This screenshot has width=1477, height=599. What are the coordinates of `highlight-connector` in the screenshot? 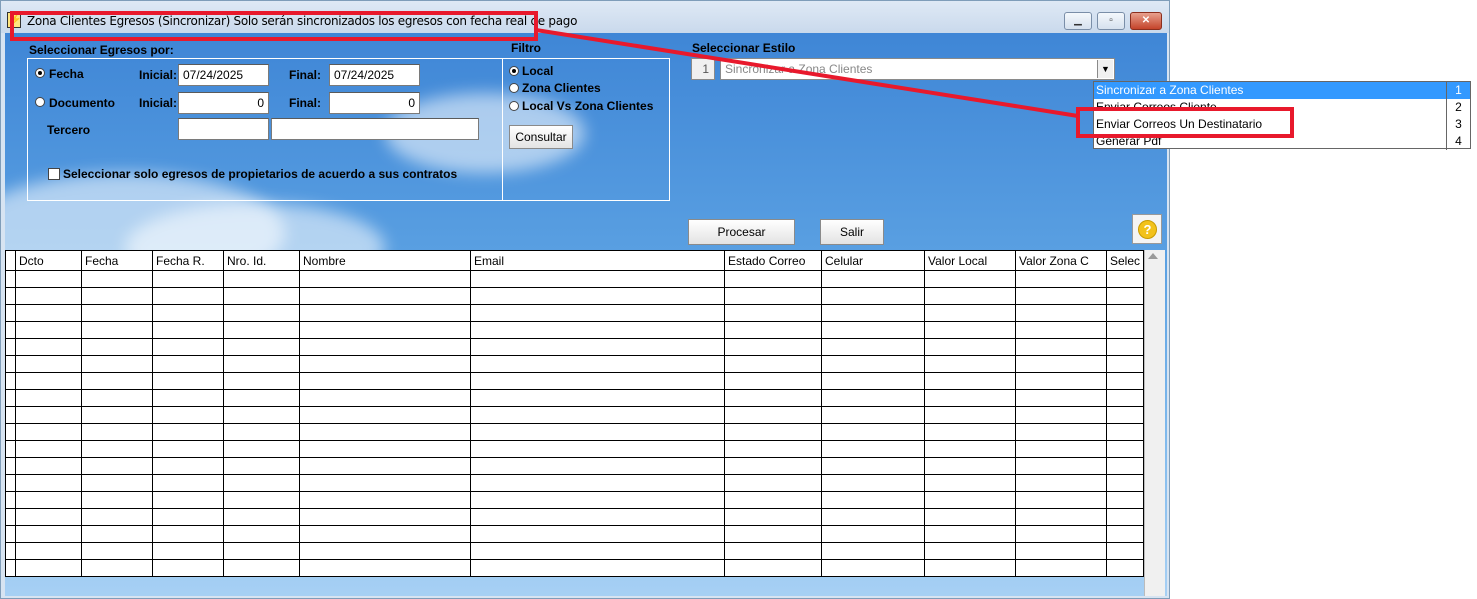 It's located at (807, 73).